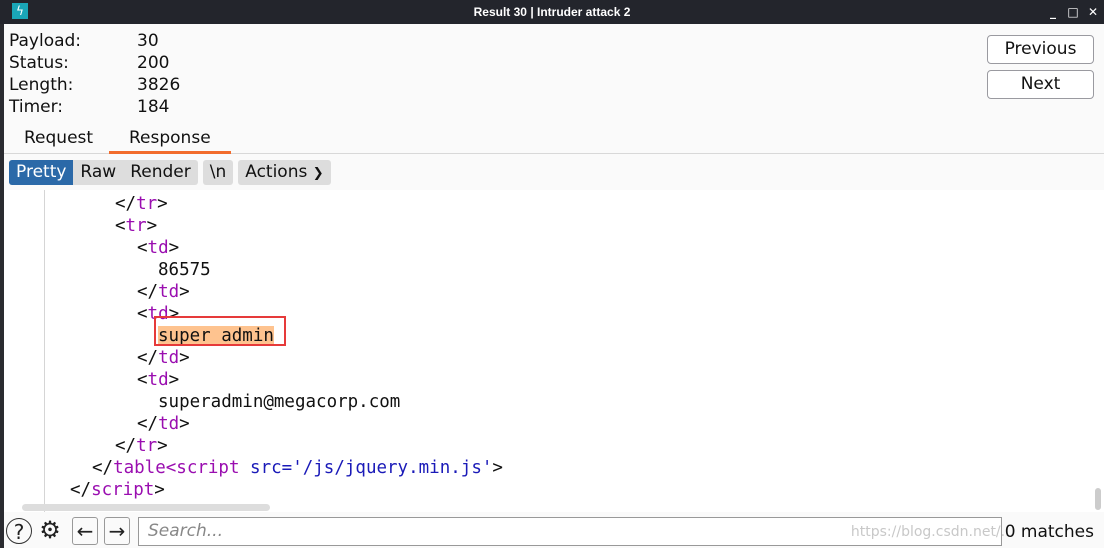  I want to click on horizontal-scrollbar, so click(146, 507).